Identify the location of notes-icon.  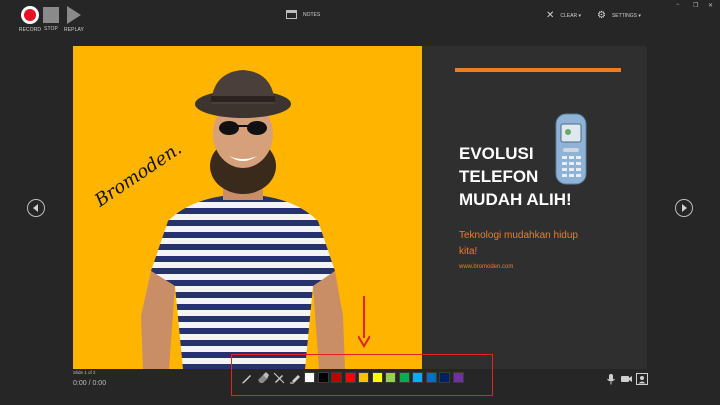
(291, 14).